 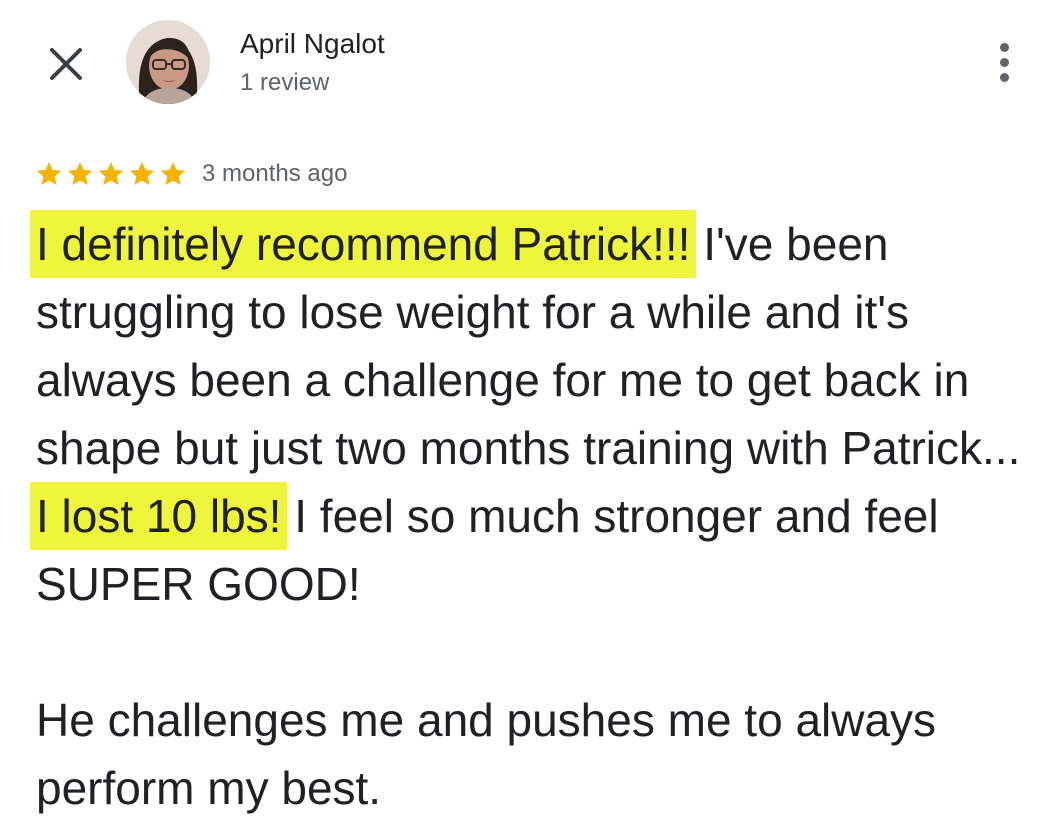 What do you see at coordinates (363, 244) in the screenshot?
I see `highlighted-text: I definitely recommend Patrick!!!` at bounding box center [363, 244].